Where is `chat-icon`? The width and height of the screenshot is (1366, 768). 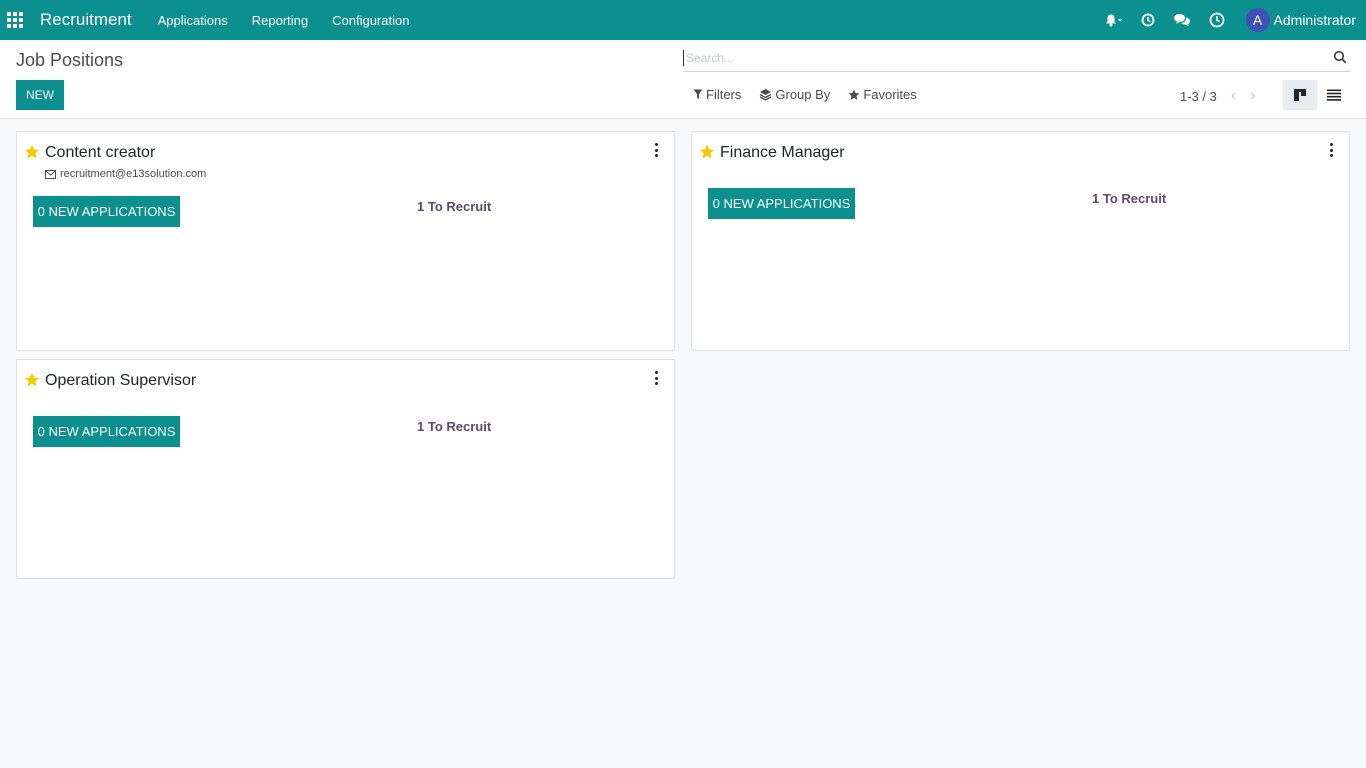 chat-icon is located at coordinates (1182, 20).